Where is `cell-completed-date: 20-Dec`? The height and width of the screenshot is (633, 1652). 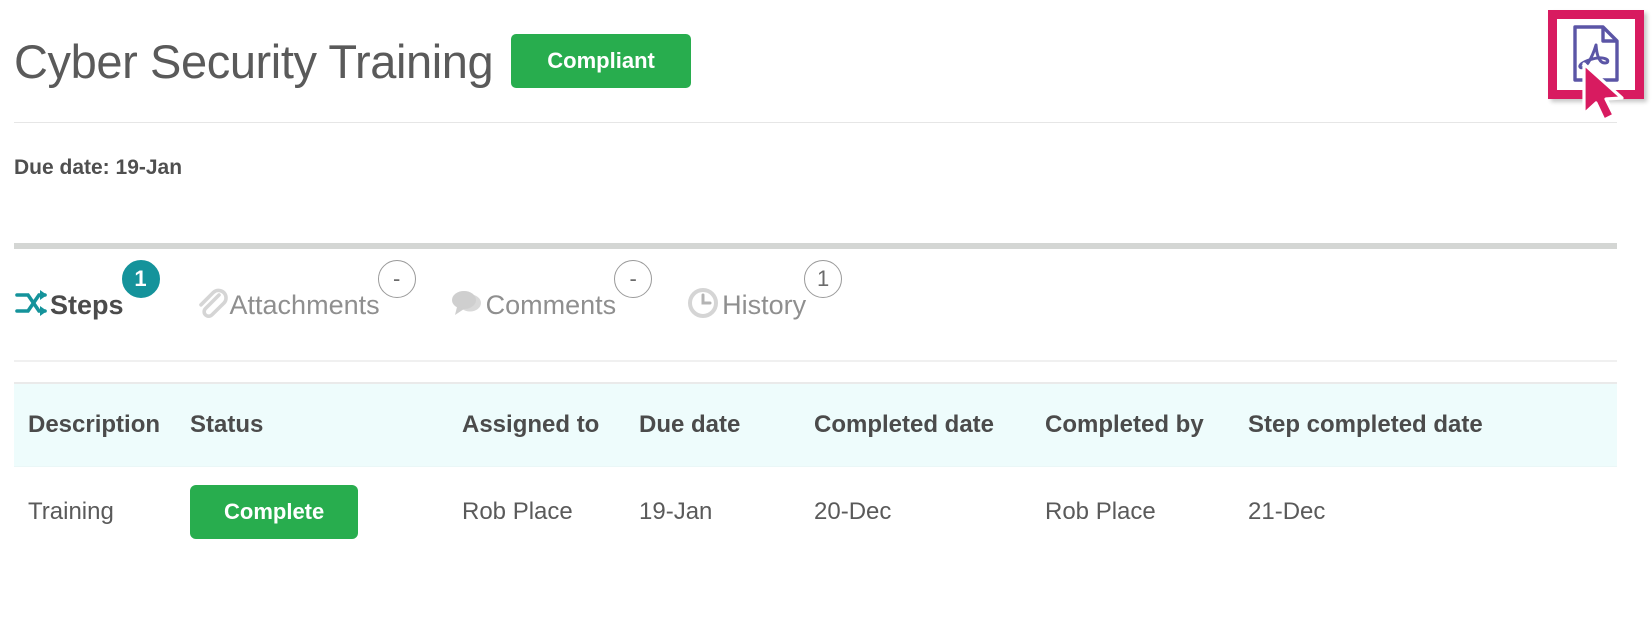 cell-completed-date: 20-Dec is located at coordinates (929, 511).